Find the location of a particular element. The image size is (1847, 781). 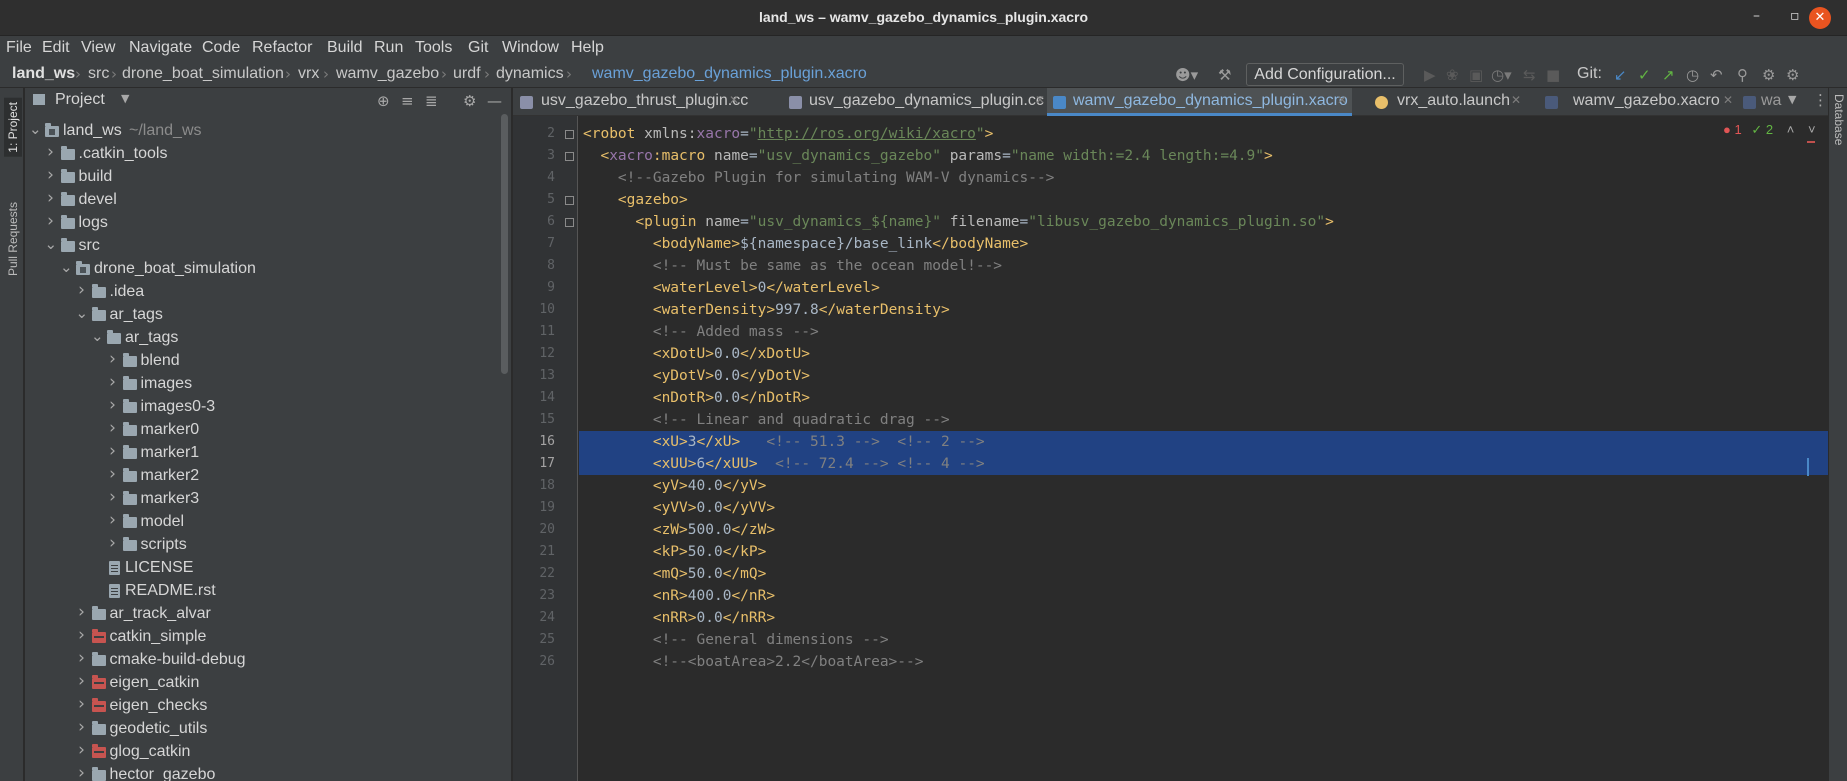

code-line: <yV>40.0</yV> is located at coordinates (1203, 486).